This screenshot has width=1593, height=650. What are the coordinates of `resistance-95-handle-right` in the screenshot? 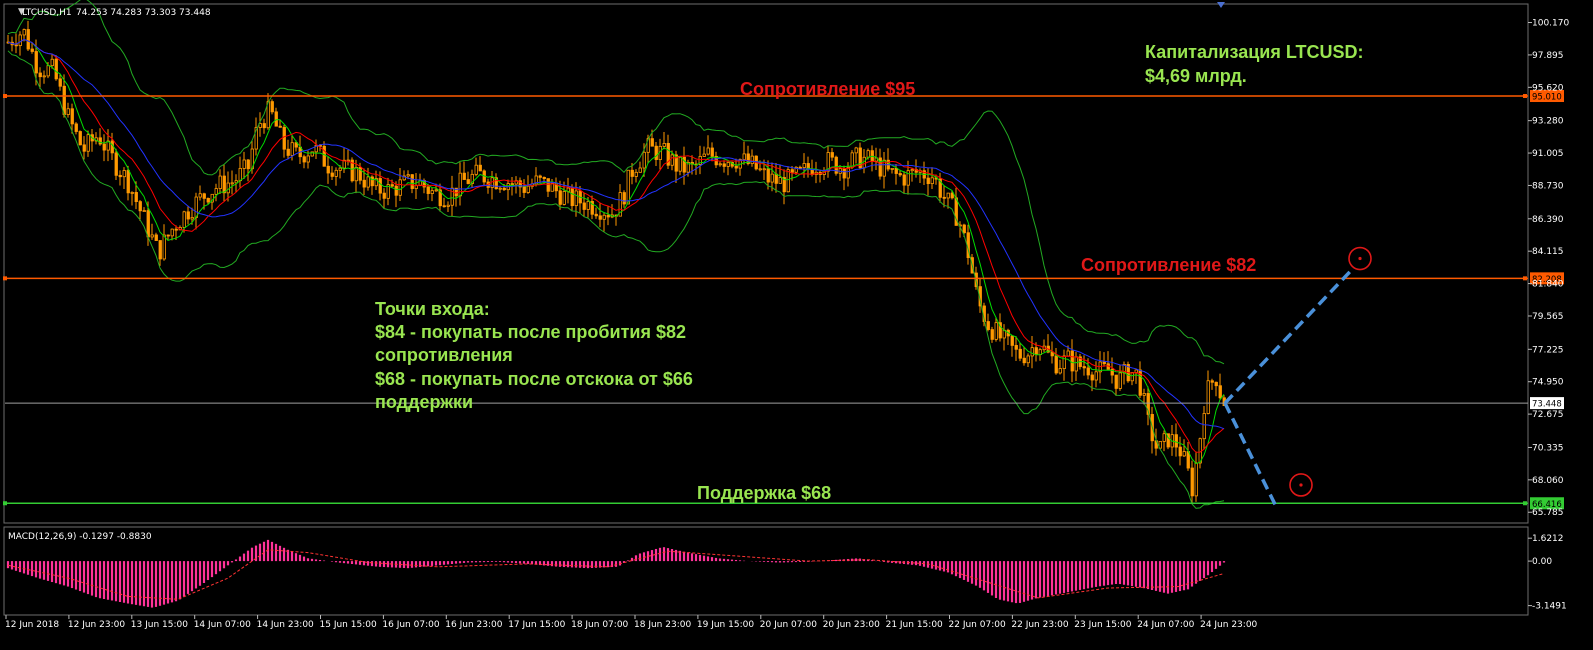 It's located at (1525, 96).